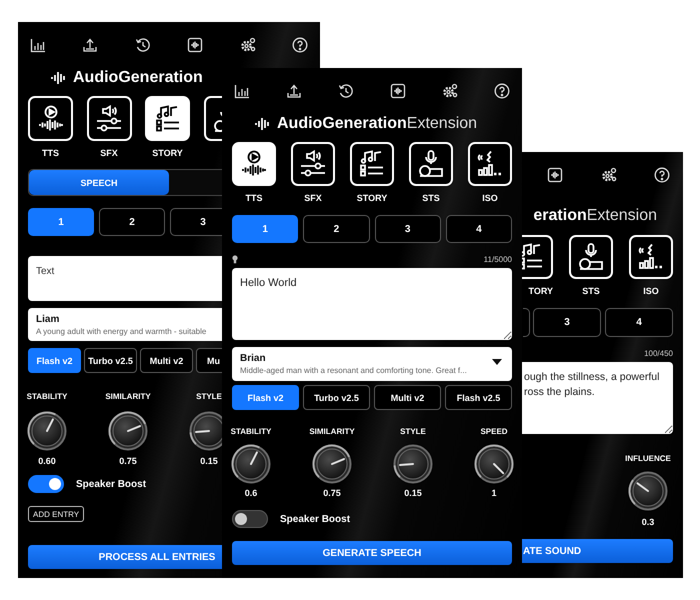 The height and width of the screenshot is (600, 700). What do you see at coordinates (253, 358) in the screenshot?
I see `voice-name: Brian` at bounding box center [253, 358].